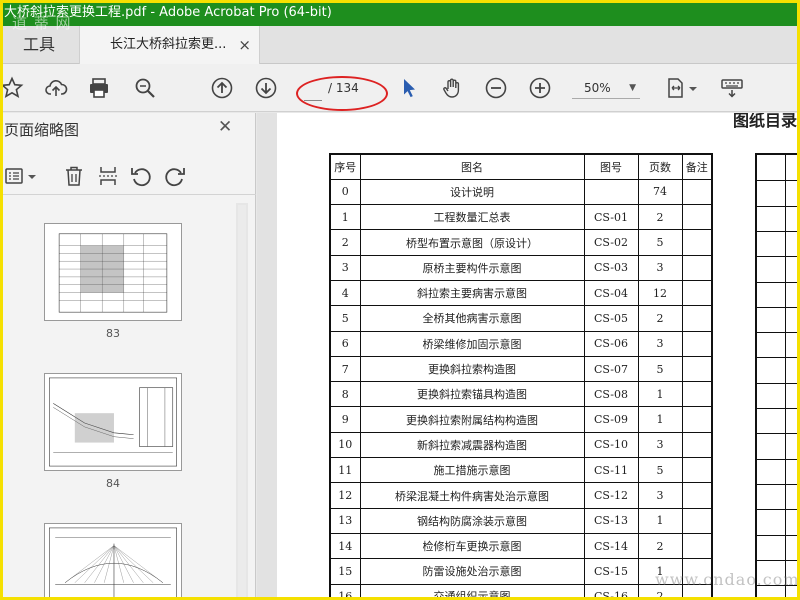 This screenshot has width=800, height=600. I want to click on zoom-search-icon, so click(145, 88).